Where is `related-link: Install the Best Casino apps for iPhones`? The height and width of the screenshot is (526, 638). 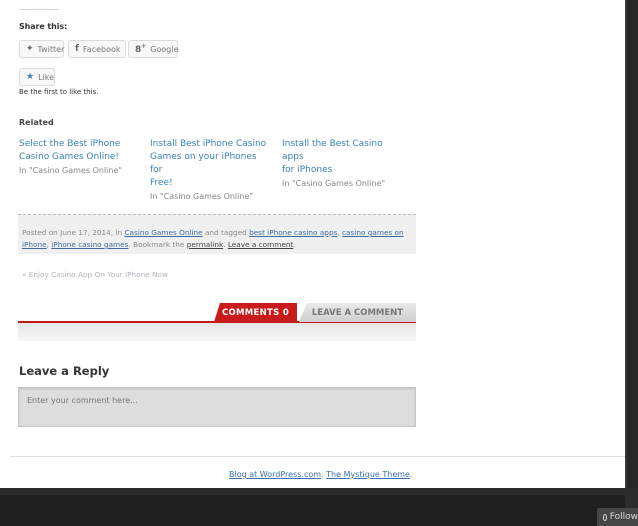 related-link: Install the Best Casino apps for iPhones is located at coordinates (342, 157).